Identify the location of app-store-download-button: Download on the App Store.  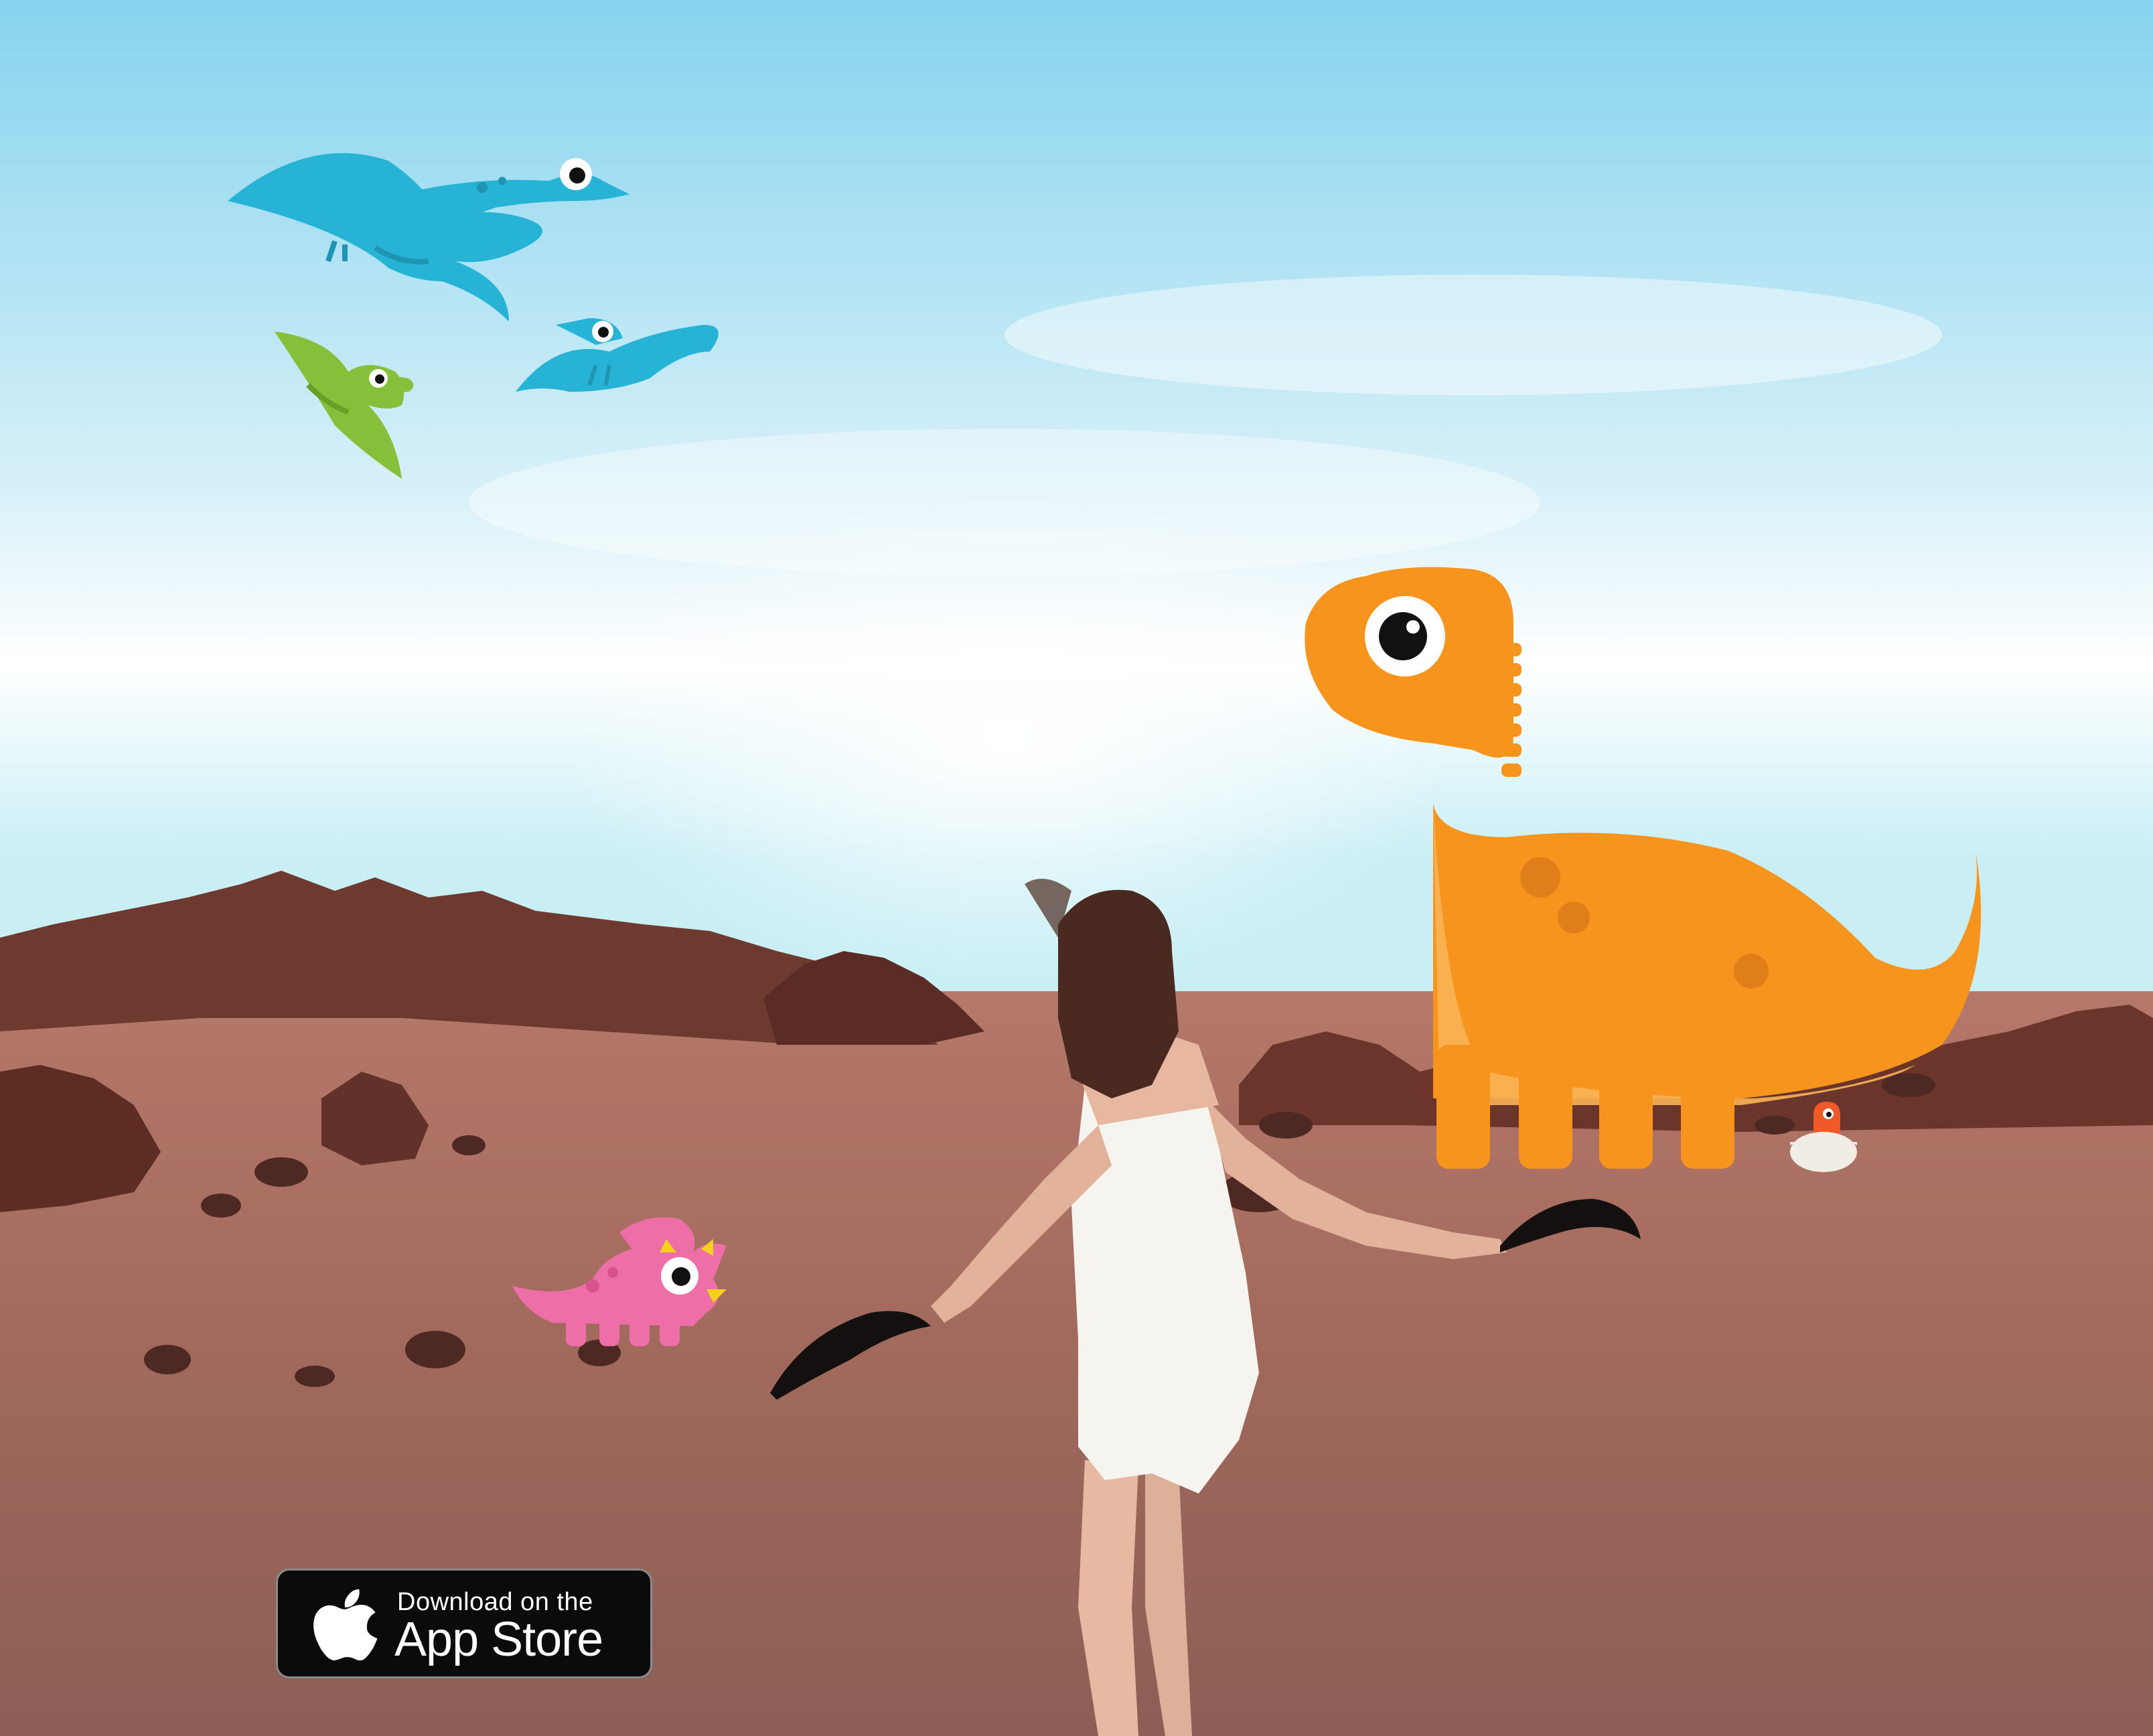
(464, 1623).